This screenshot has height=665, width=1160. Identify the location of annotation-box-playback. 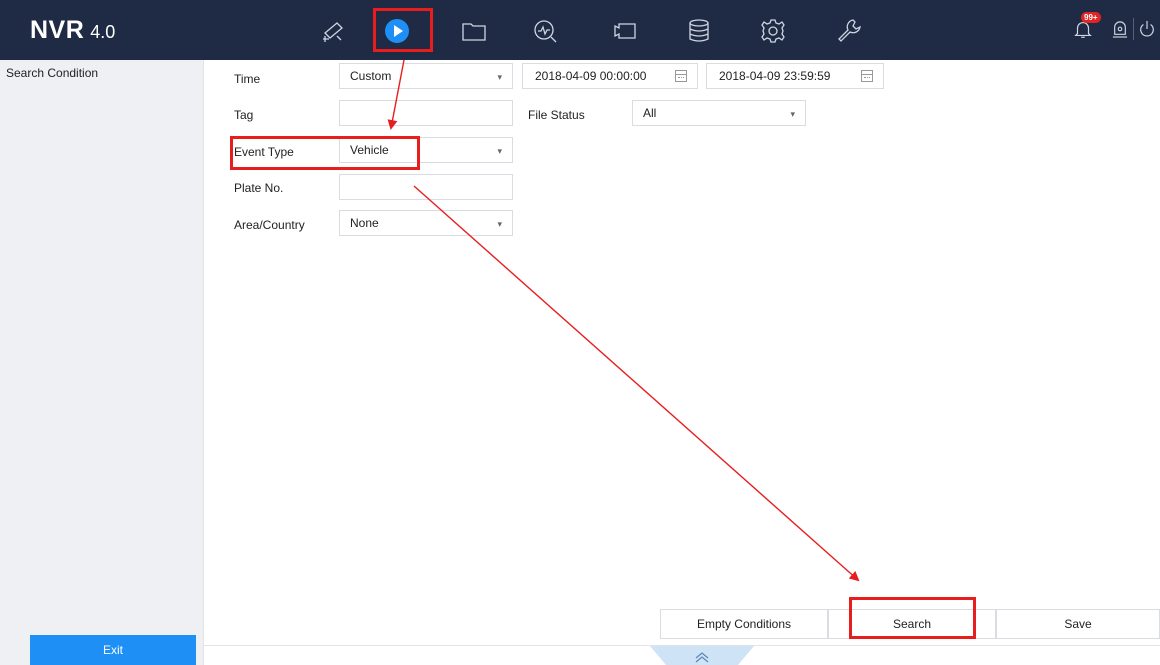
(403, 30).